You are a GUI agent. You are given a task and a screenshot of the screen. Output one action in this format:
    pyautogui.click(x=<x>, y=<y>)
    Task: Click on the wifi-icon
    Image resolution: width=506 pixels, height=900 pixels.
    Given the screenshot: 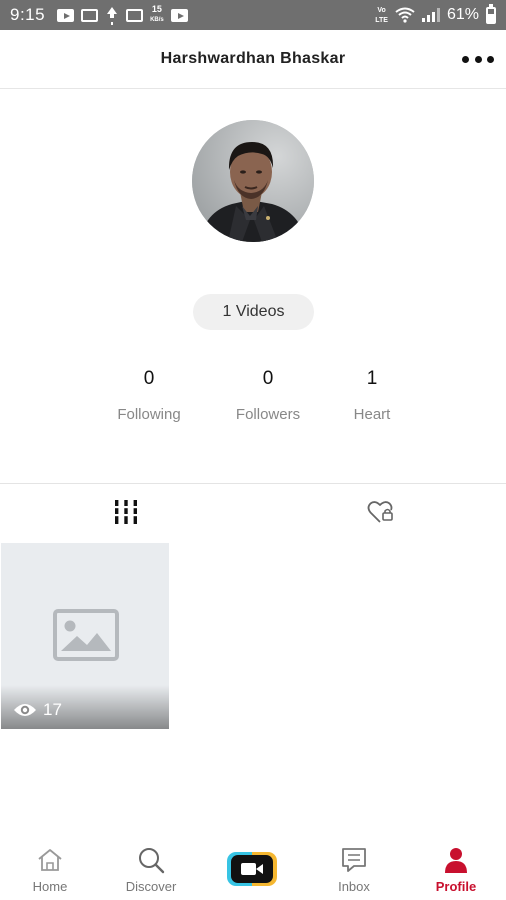 What is the action you would take?
    pyautogui.click(x=405, y=15)
    